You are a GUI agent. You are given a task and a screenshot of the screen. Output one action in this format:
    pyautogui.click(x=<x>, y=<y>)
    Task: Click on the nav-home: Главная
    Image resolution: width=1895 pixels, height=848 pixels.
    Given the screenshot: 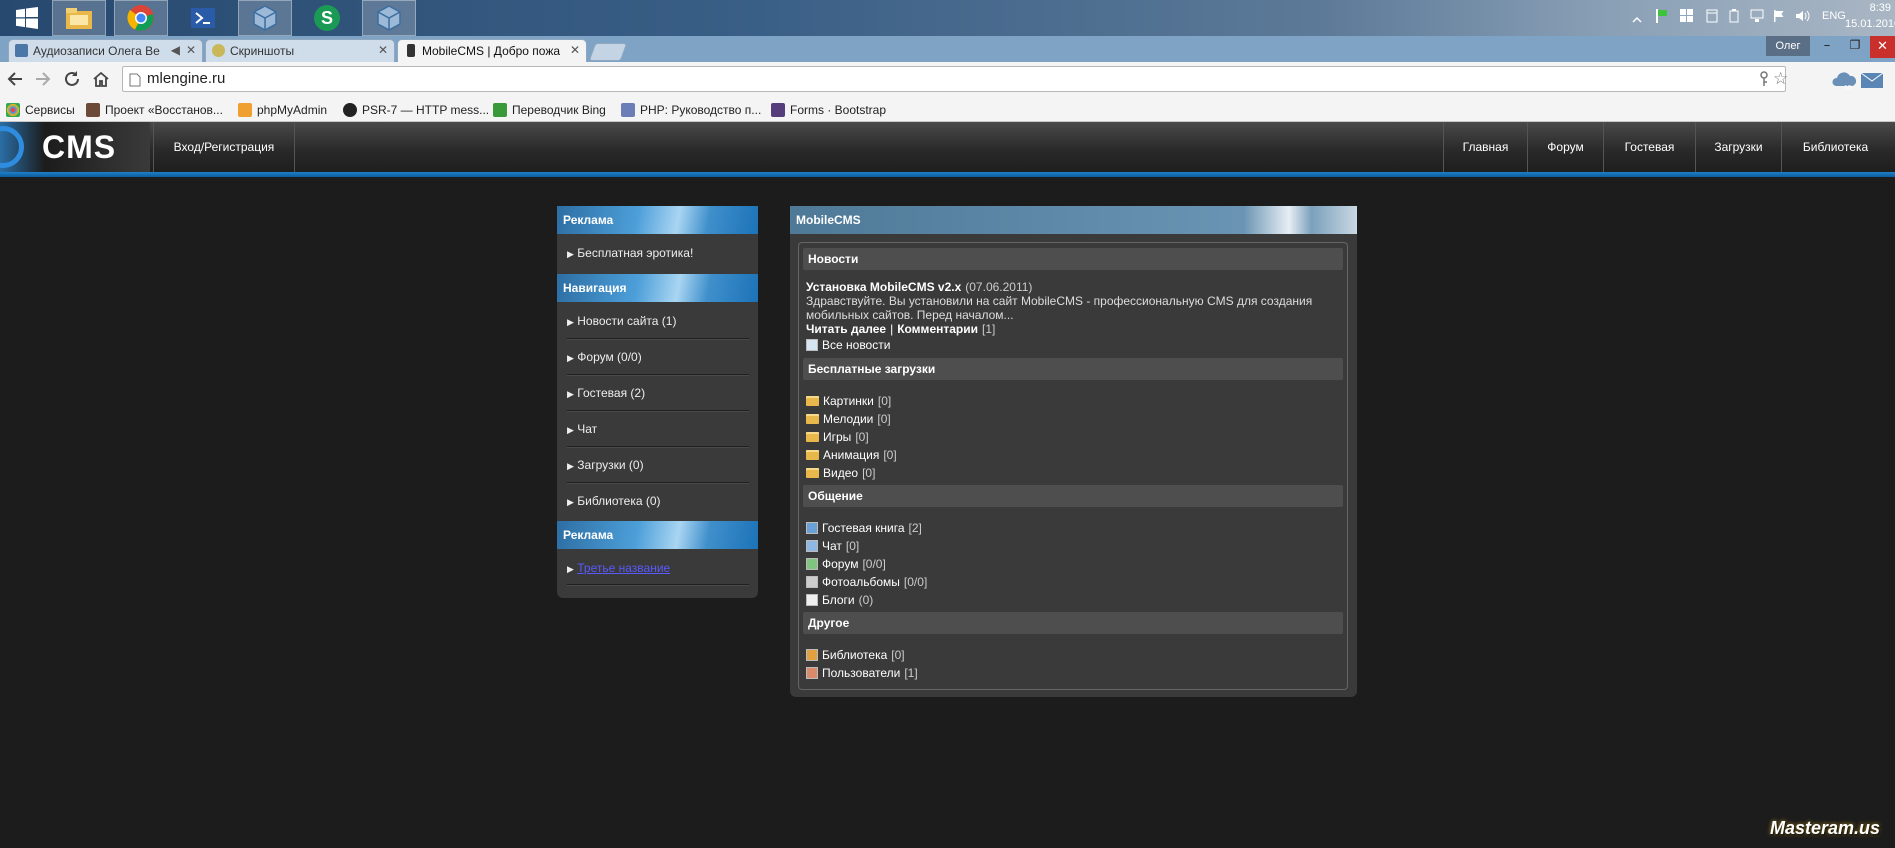 What is the action you would take?
    pyautogui.click(x=1485, y=147)
    